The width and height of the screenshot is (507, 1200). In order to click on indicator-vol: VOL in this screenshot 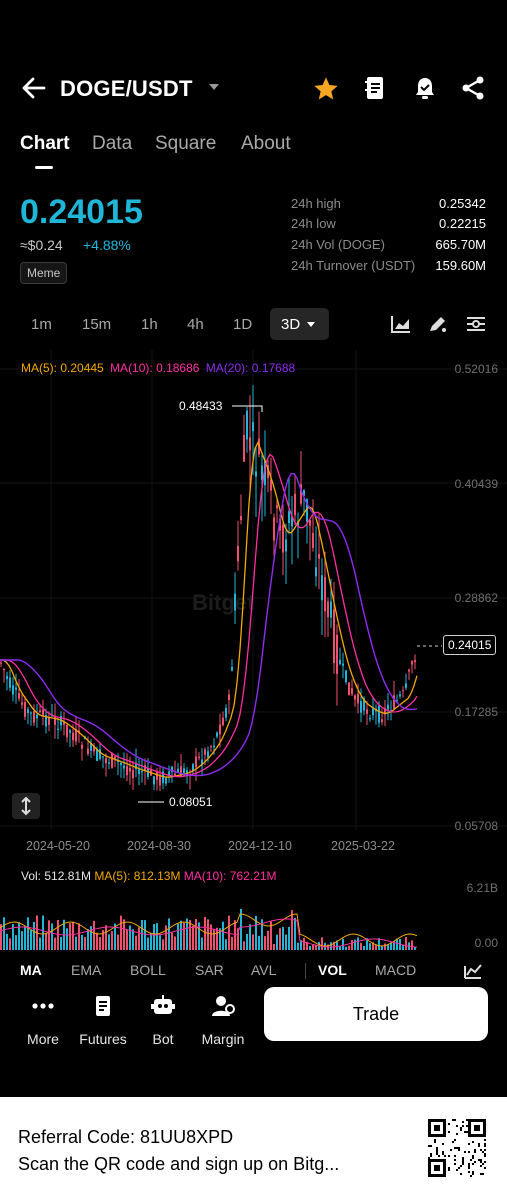, I will do `click(332, 970)`.